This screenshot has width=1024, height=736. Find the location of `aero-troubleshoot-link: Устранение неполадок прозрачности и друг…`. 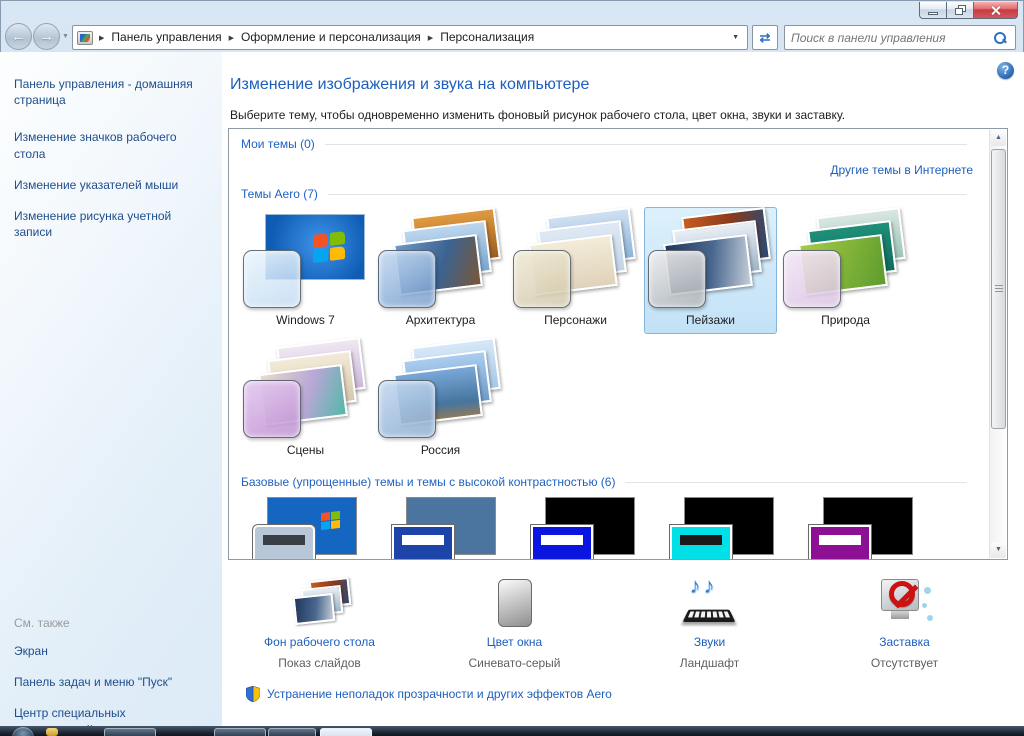

aero-troubleshoot-link: Устранение неполадок прозрачности и друг… is located at coordinates (429, 694).